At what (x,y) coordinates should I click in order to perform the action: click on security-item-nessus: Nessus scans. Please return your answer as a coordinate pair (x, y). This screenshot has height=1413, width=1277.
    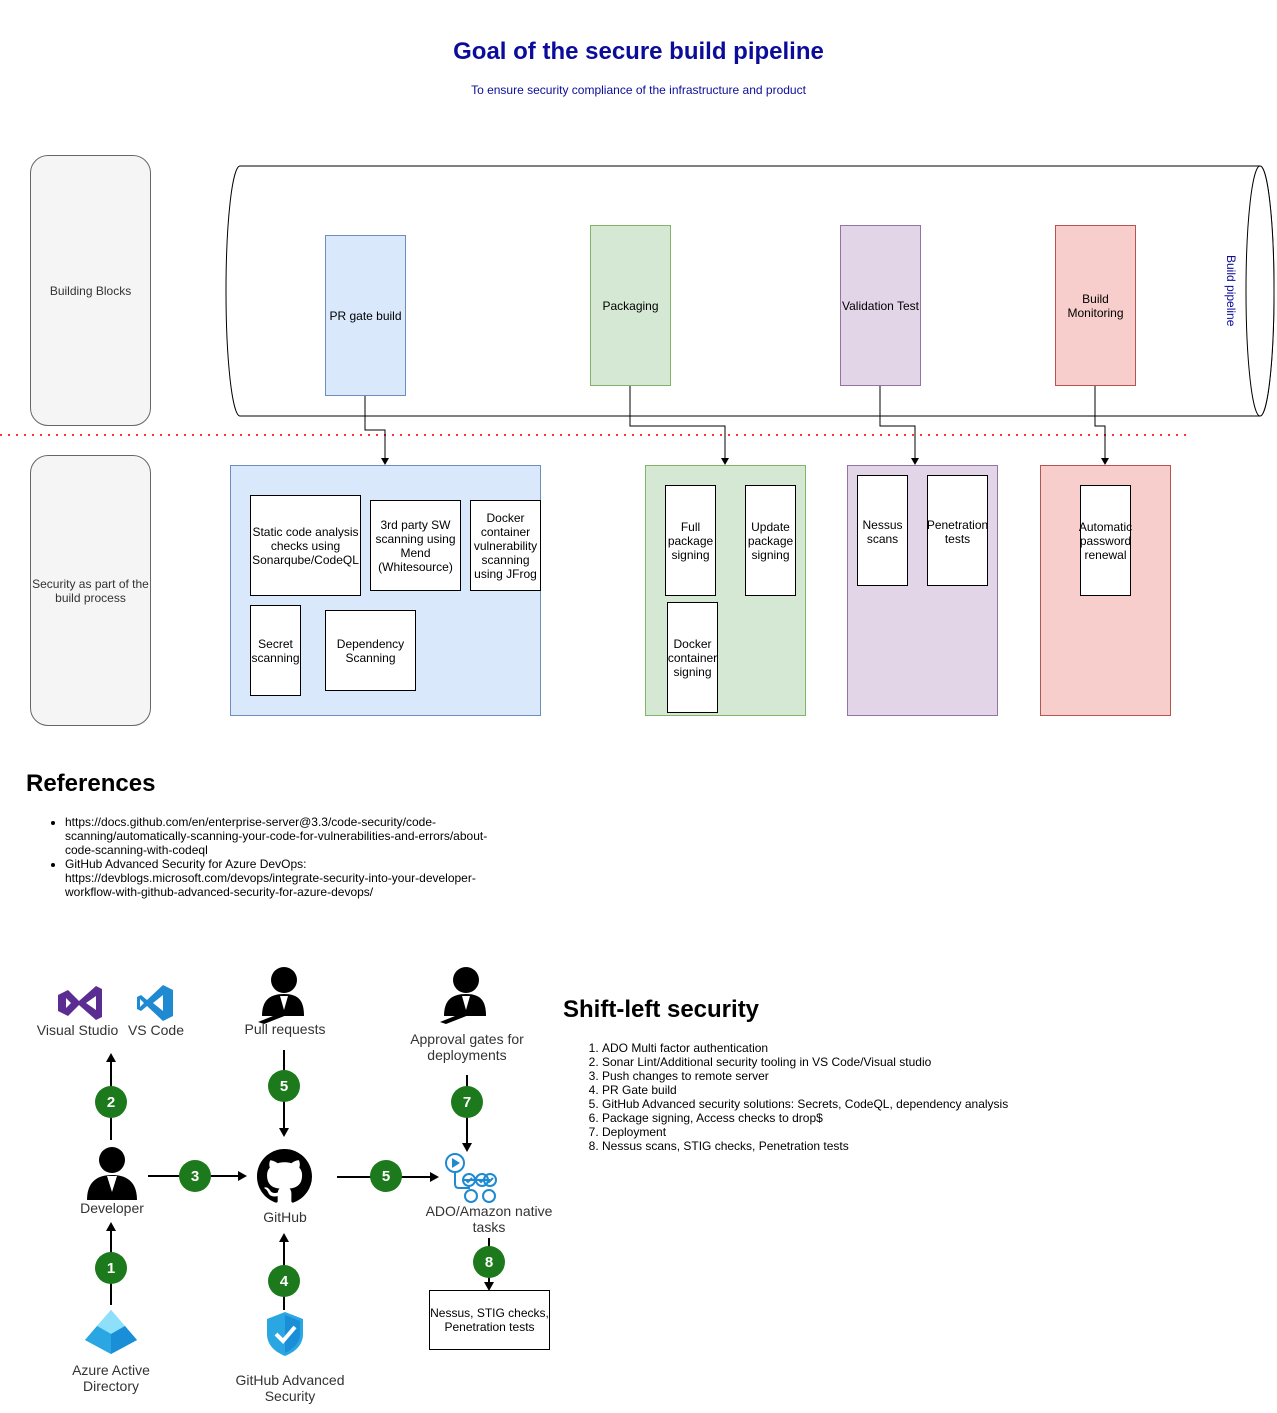
    Looking at the image, I should click on (882, 530).